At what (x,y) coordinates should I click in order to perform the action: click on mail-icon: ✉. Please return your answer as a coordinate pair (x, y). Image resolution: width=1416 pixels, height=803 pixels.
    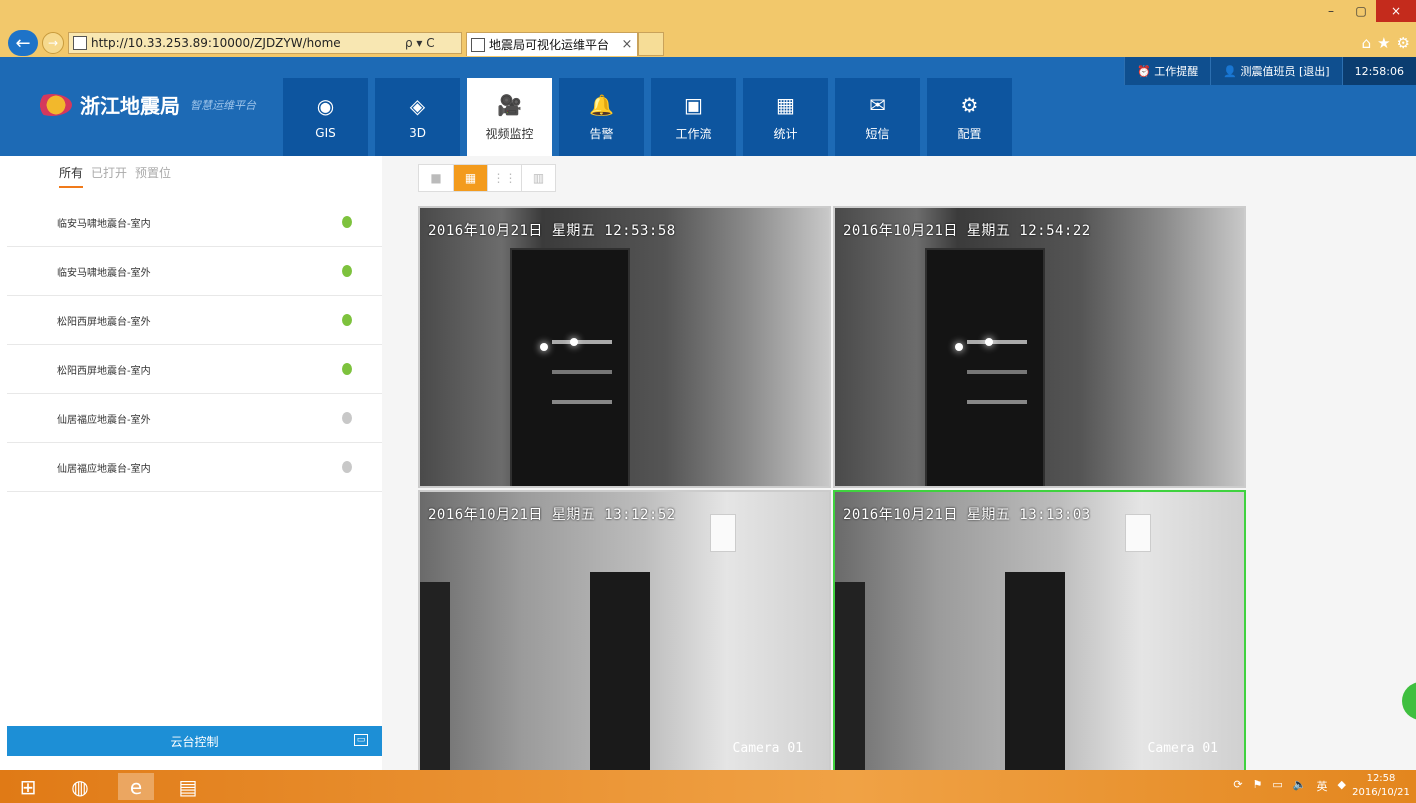
    Looking at the image, I should click on (877, 104).